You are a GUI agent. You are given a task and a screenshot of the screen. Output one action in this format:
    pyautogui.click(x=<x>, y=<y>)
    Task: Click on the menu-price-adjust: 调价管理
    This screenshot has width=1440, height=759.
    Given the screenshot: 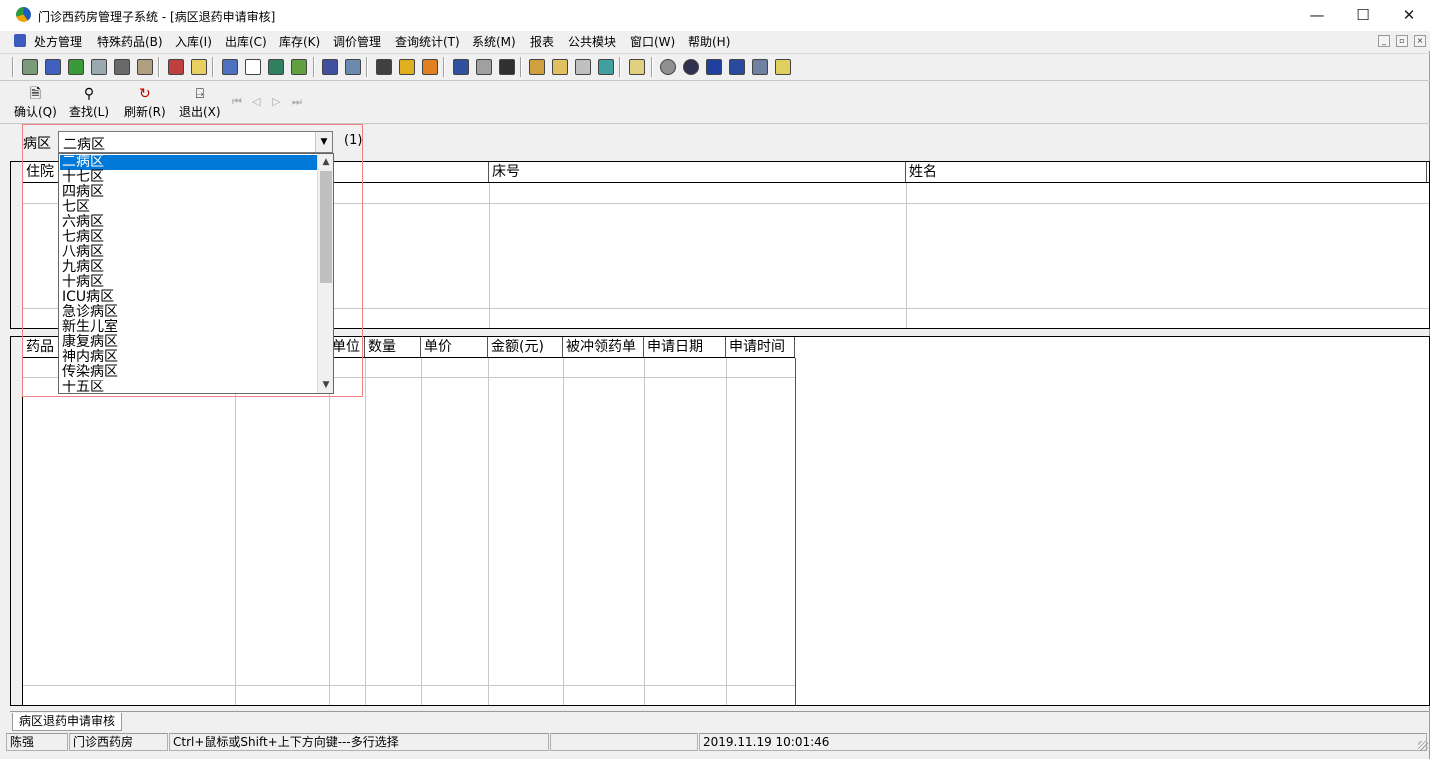 What is the action you would take?
    pyautogui.click(x=357, y=41)
    